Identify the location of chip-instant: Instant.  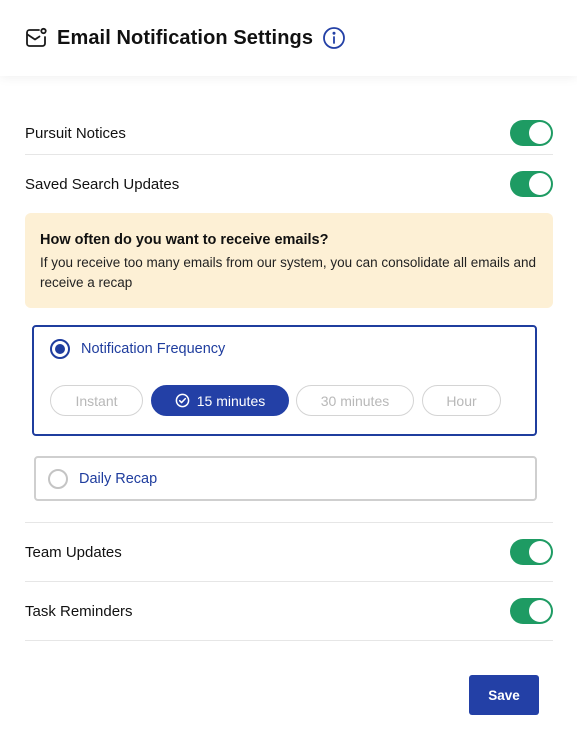
(96, 400).